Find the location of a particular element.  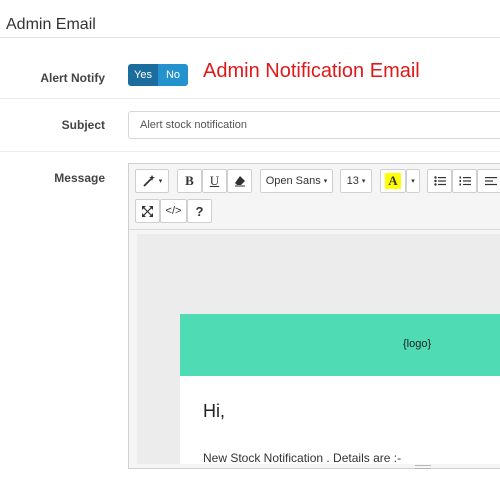

unordered-list-button is located at coordinates (439, 181).